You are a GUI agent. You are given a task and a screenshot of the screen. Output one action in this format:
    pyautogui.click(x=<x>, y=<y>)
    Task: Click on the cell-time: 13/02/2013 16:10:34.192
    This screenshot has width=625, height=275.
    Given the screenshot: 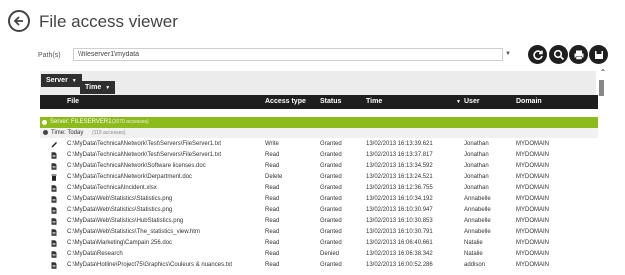 What is the action you would take?
    pyautogui.click(x=399, y=199)
    